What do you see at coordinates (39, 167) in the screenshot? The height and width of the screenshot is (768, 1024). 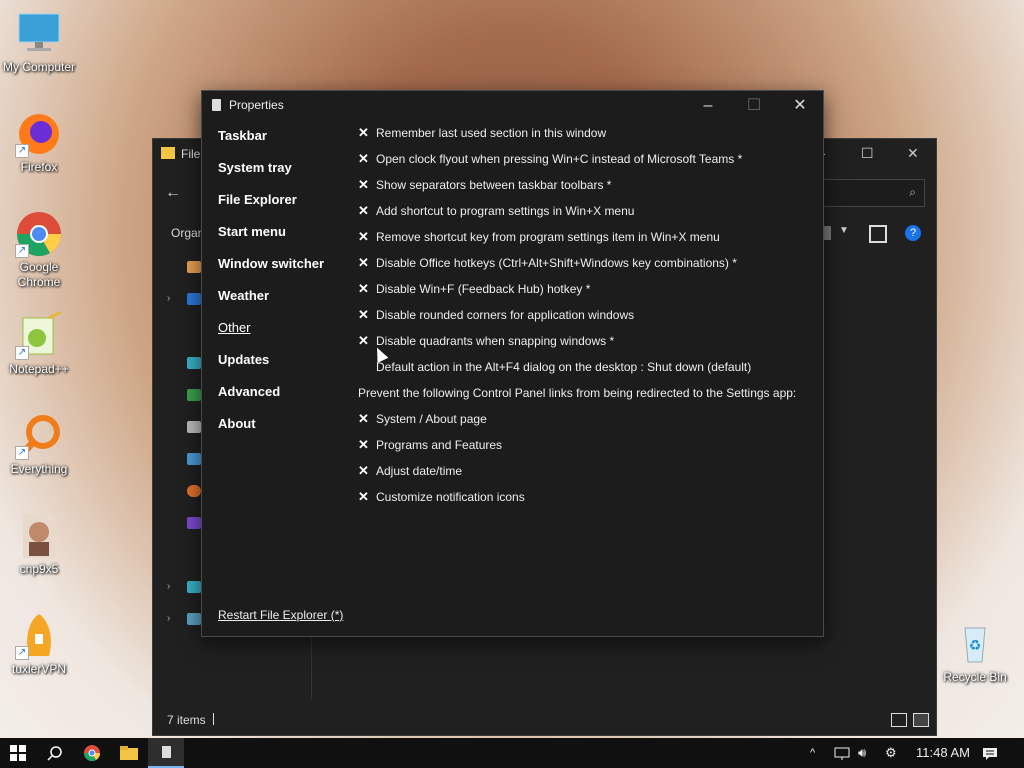 I see `desktop-icon-label: Firefox` at bounding box center [39, 167].